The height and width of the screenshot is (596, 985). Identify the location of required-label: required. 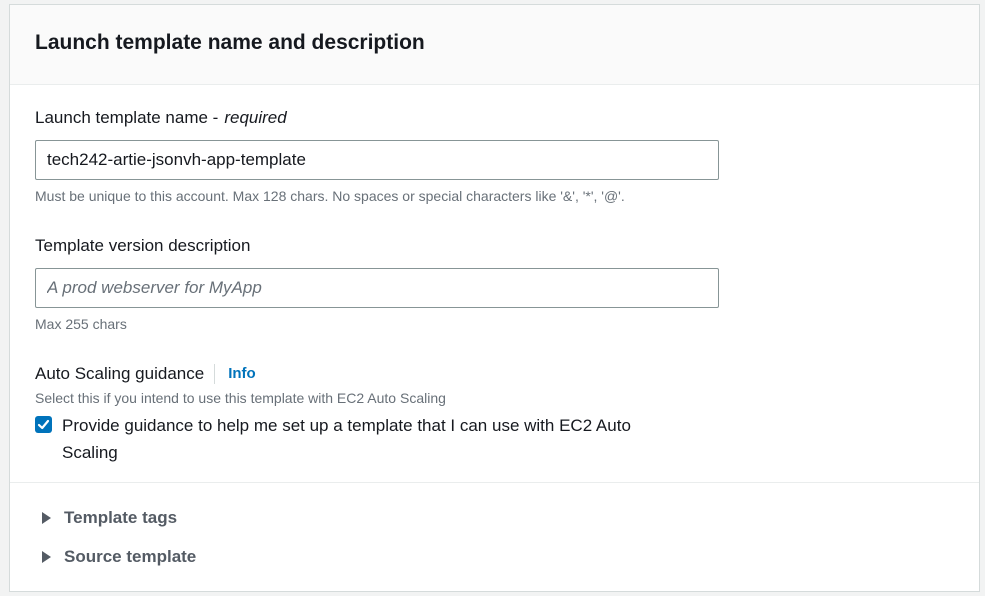
(255, 117).